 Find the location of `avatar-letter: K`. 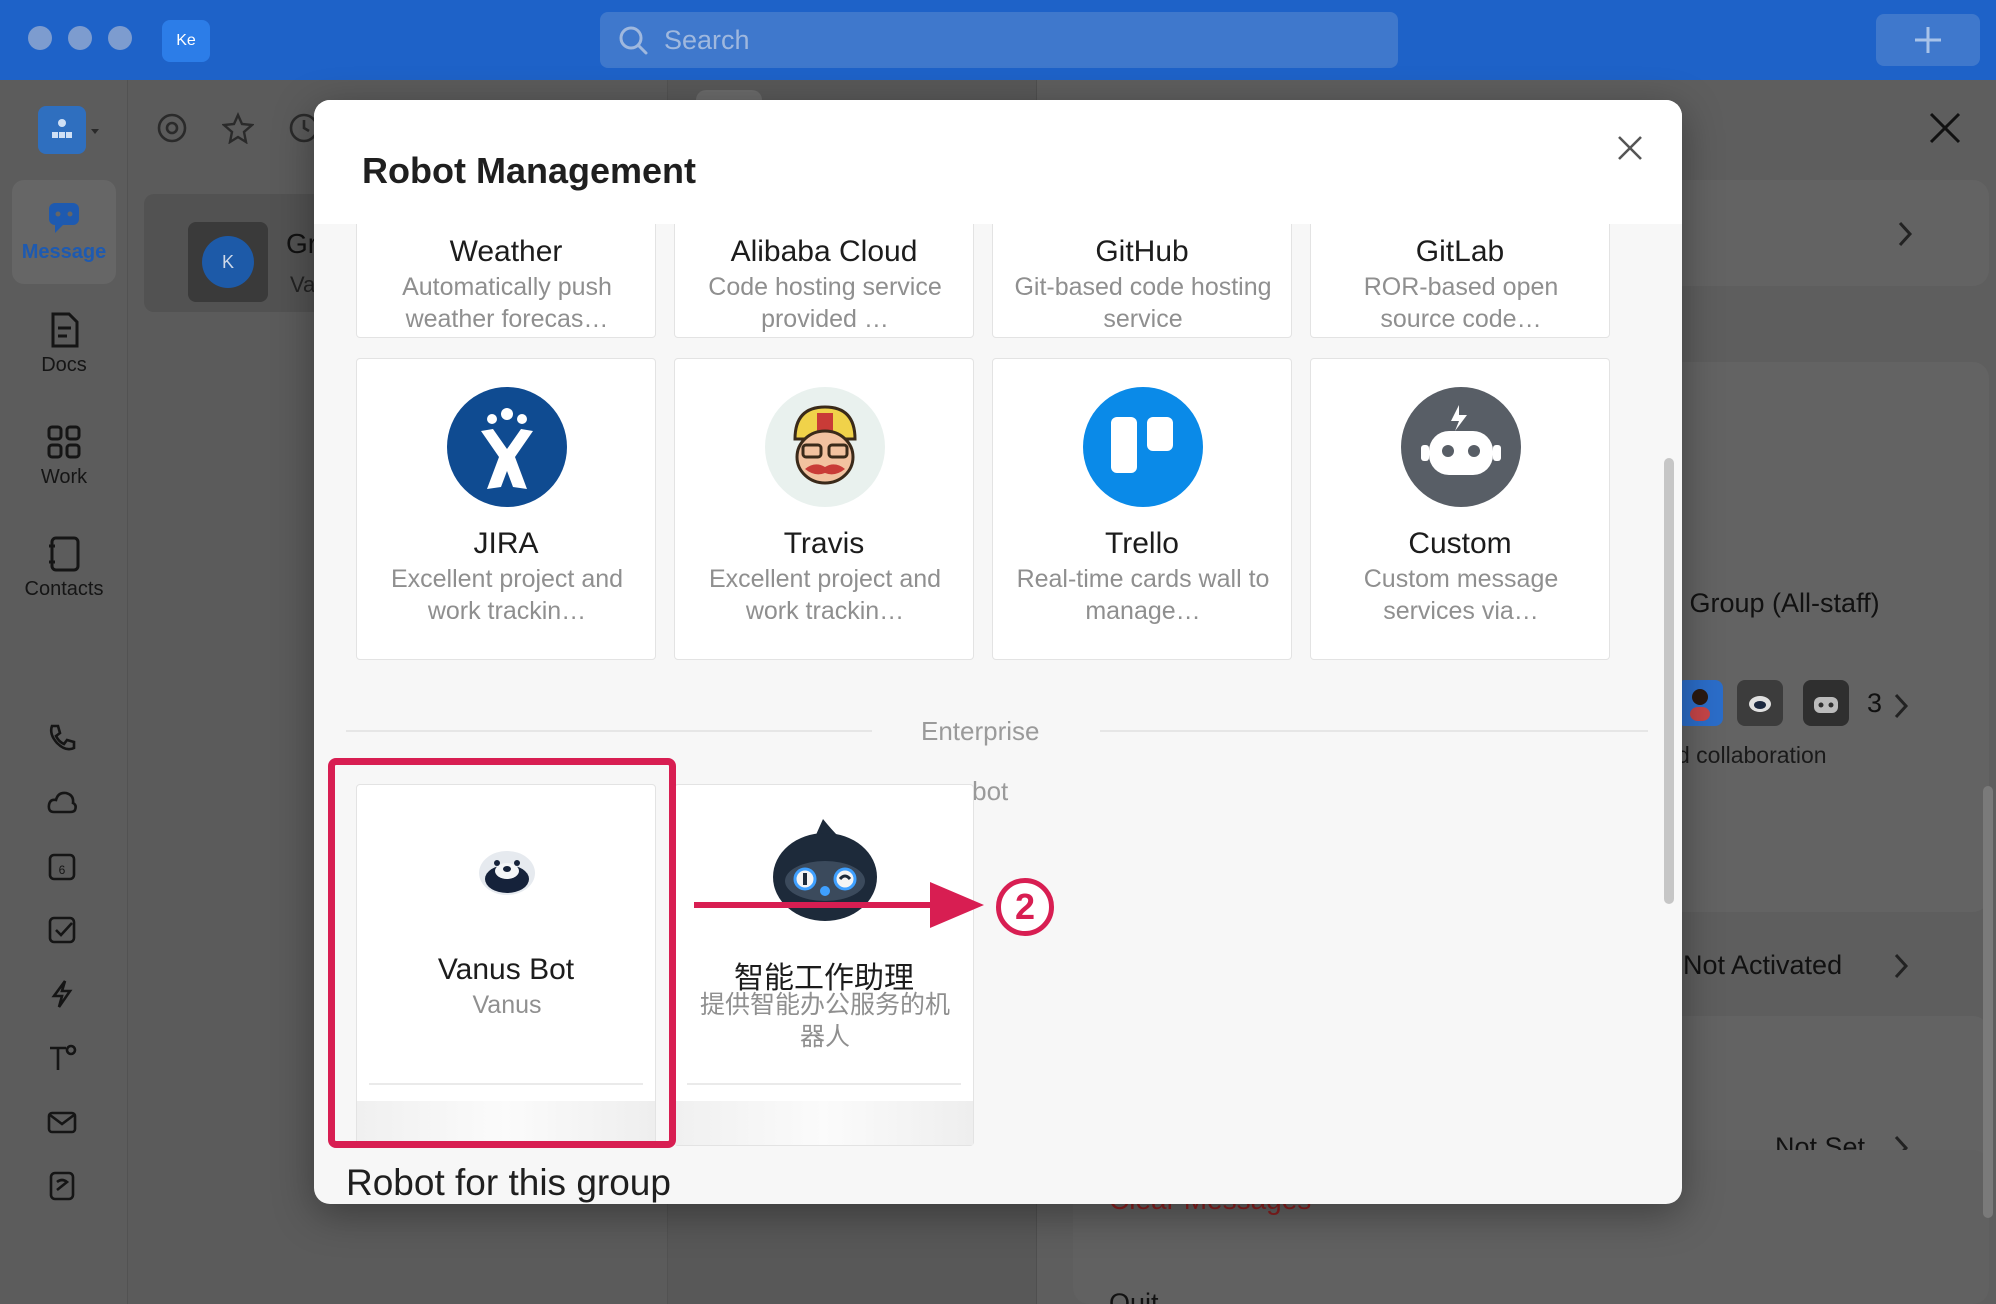

avatar-letter: K is located at coordinates (228, 262).